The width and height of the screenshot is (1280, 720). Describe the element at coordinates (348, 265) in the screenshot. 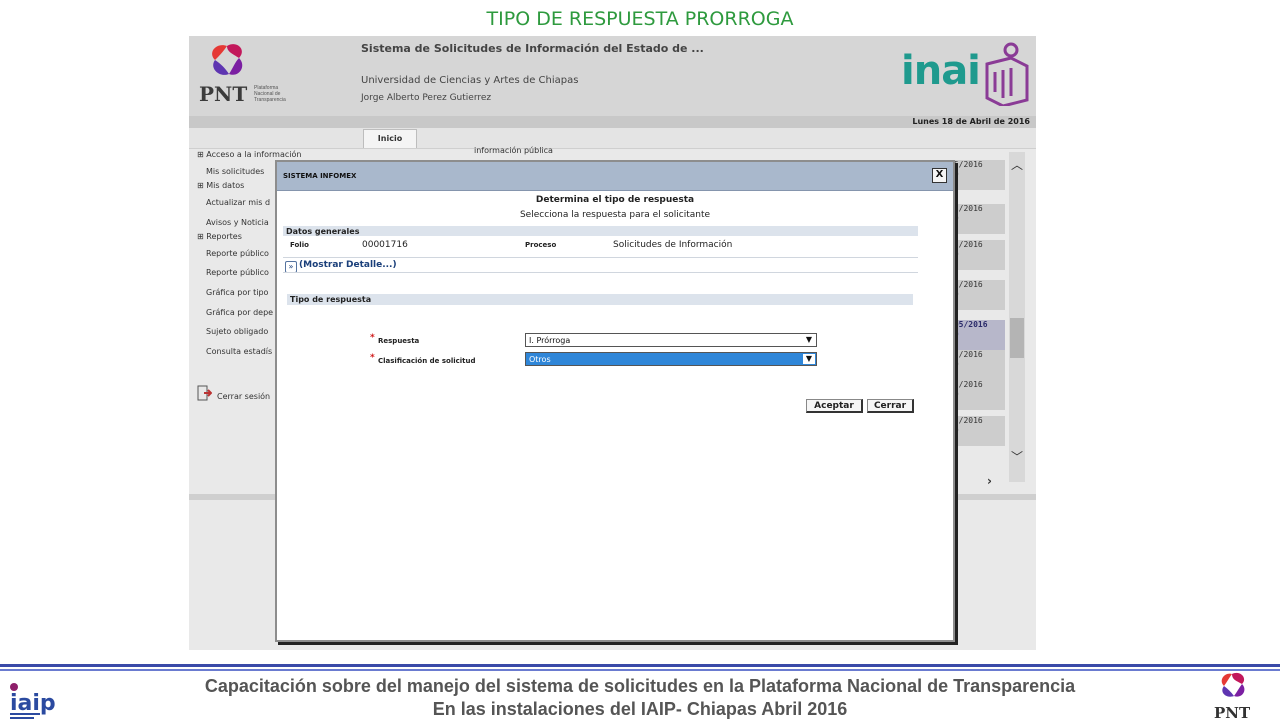

I see `mostrar-detalle-link: (Mostrar Detalle...)` at that location.